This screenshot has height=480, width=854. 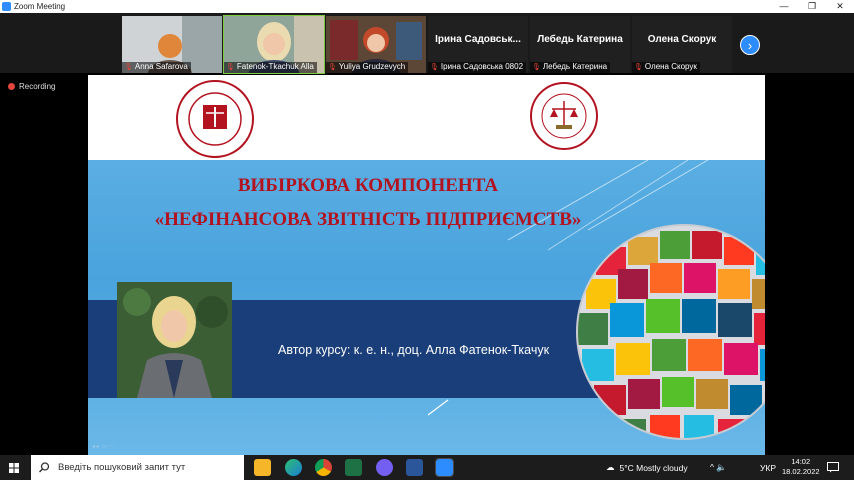 I want to click on taskbar-search-box: Введіть пошуковий запит тут, so click(x=137, y=467).